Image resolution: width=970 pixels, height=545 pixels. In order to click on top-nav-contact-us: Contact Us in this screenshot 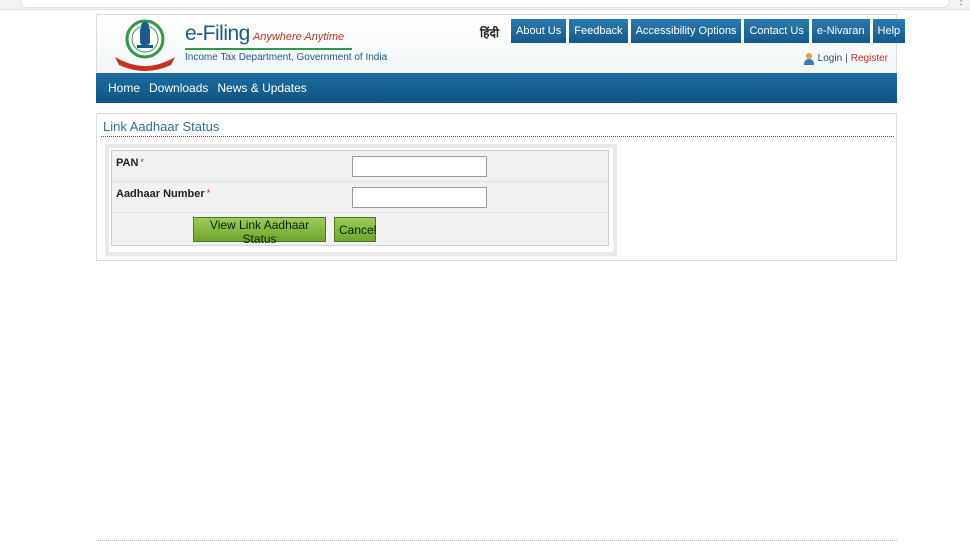, I will do `click(776, 31)`.